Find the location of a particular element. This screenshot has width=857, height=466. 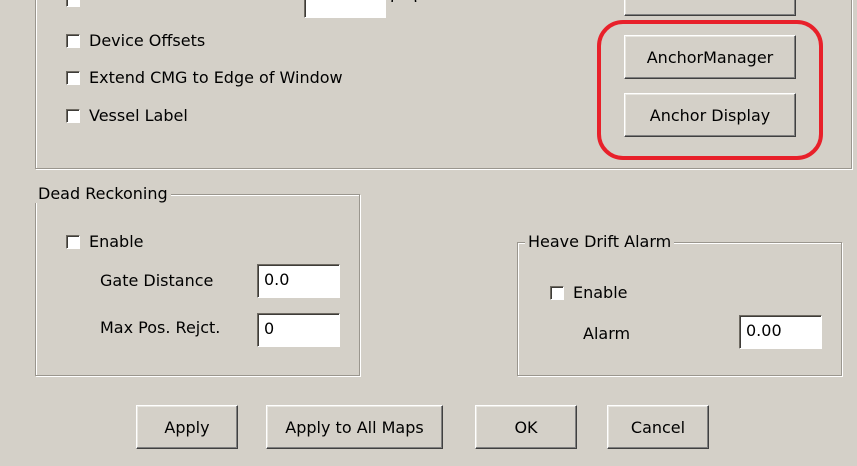

gate-distance-input: 0.0 is located at coordinates (298, 281).